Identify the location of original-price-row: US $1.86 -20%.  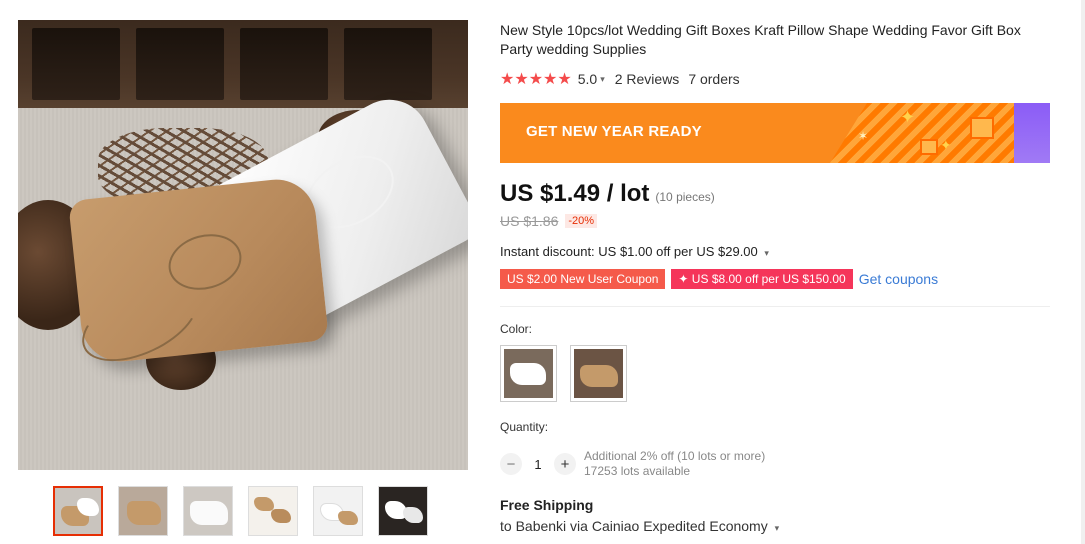
(549, 221).